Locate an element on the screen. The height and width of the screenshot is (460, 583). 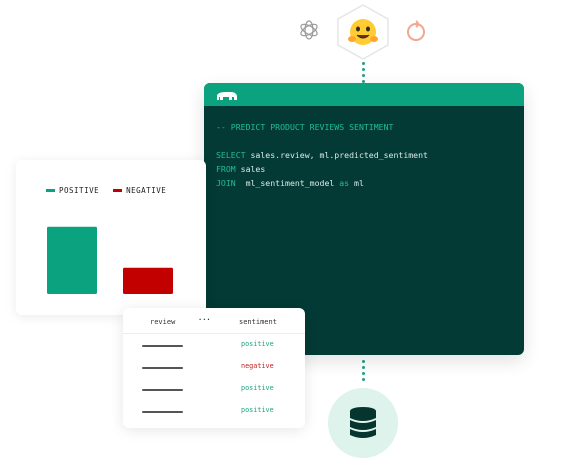
database-node is located at coordinates (363, 423).